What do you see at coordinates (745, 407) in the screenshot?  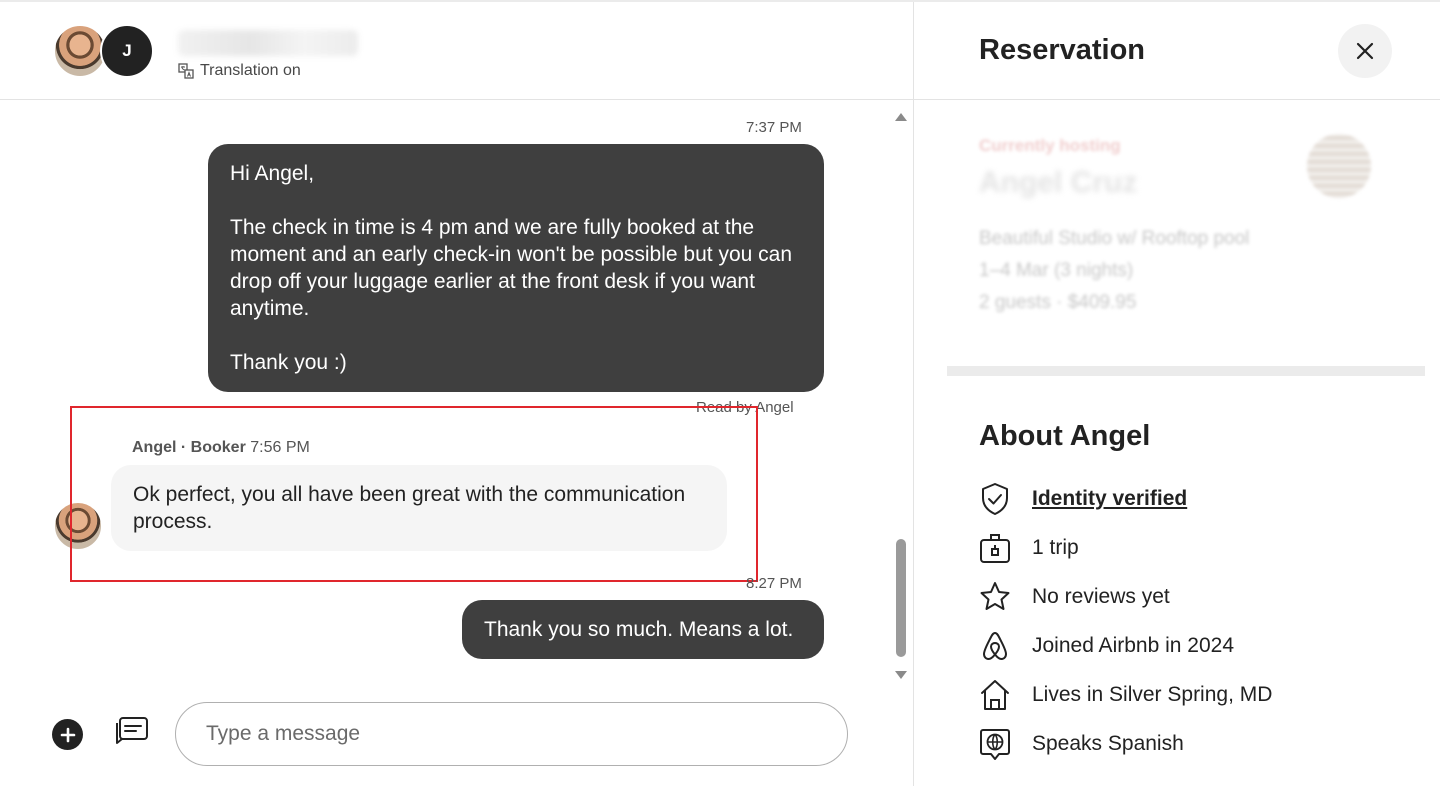 I see `read-receipt: Read by Angel` at bounding box center [745, 407].